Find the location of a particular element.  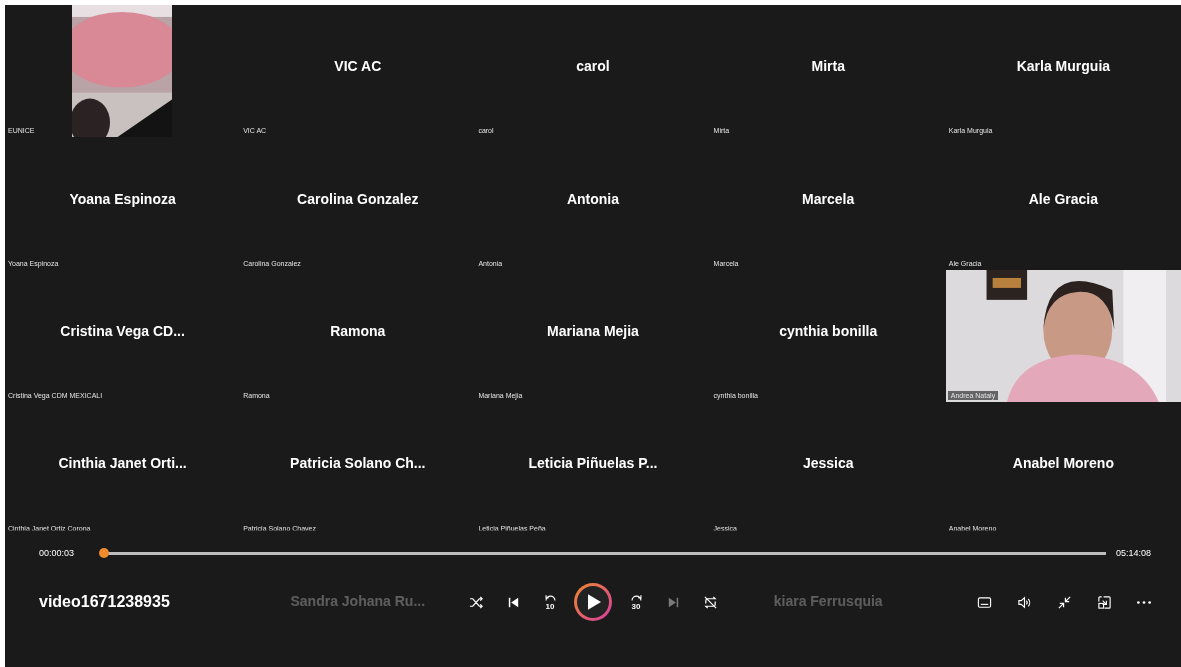

participant-name: Anabel Moreno is located at coordinates (1063, 464).